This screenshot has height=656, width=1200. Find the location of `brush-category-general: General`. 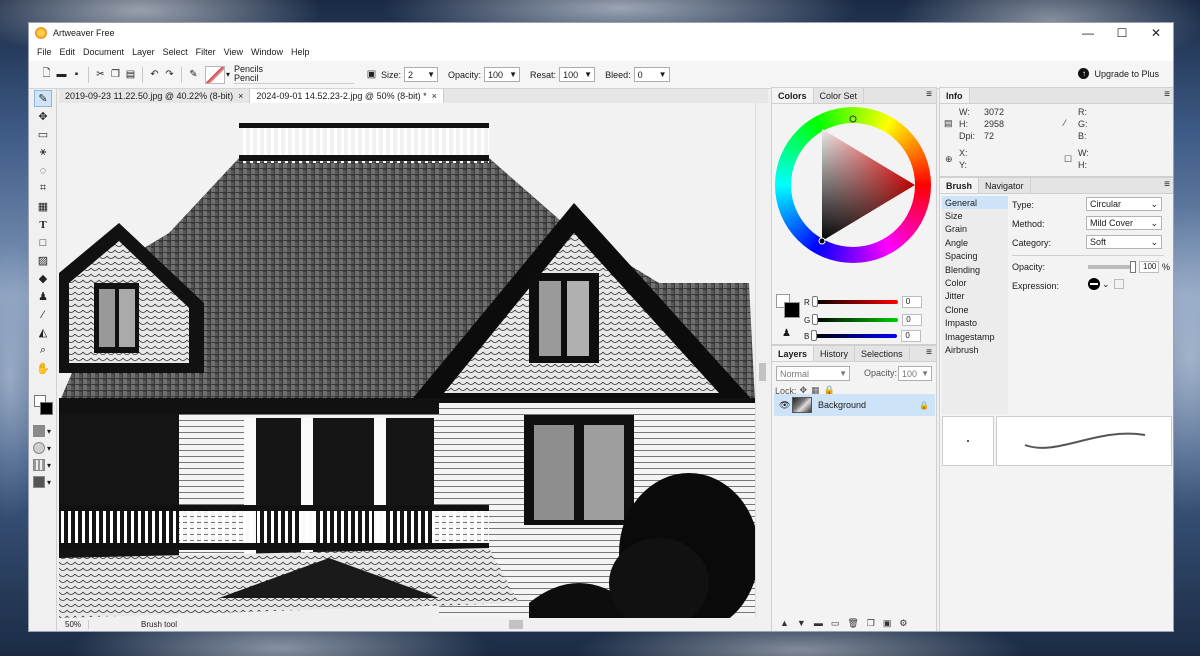

brush-category-general: General is located at coordinates (975, 203).